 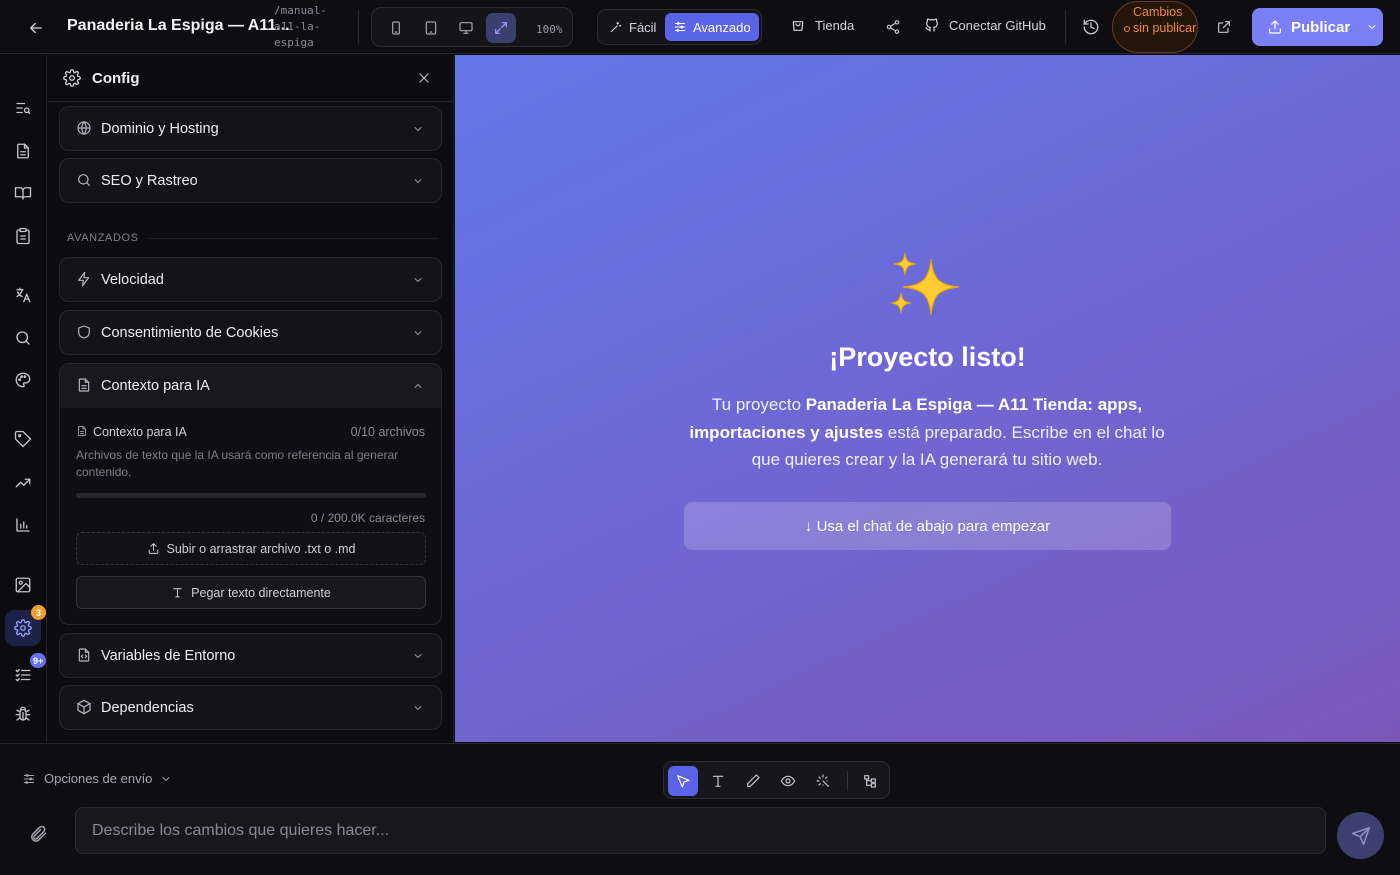 What do you see at coordinates (23, 585) in the screenshot?
I see `image-icon` at bounding box center [23, 585].